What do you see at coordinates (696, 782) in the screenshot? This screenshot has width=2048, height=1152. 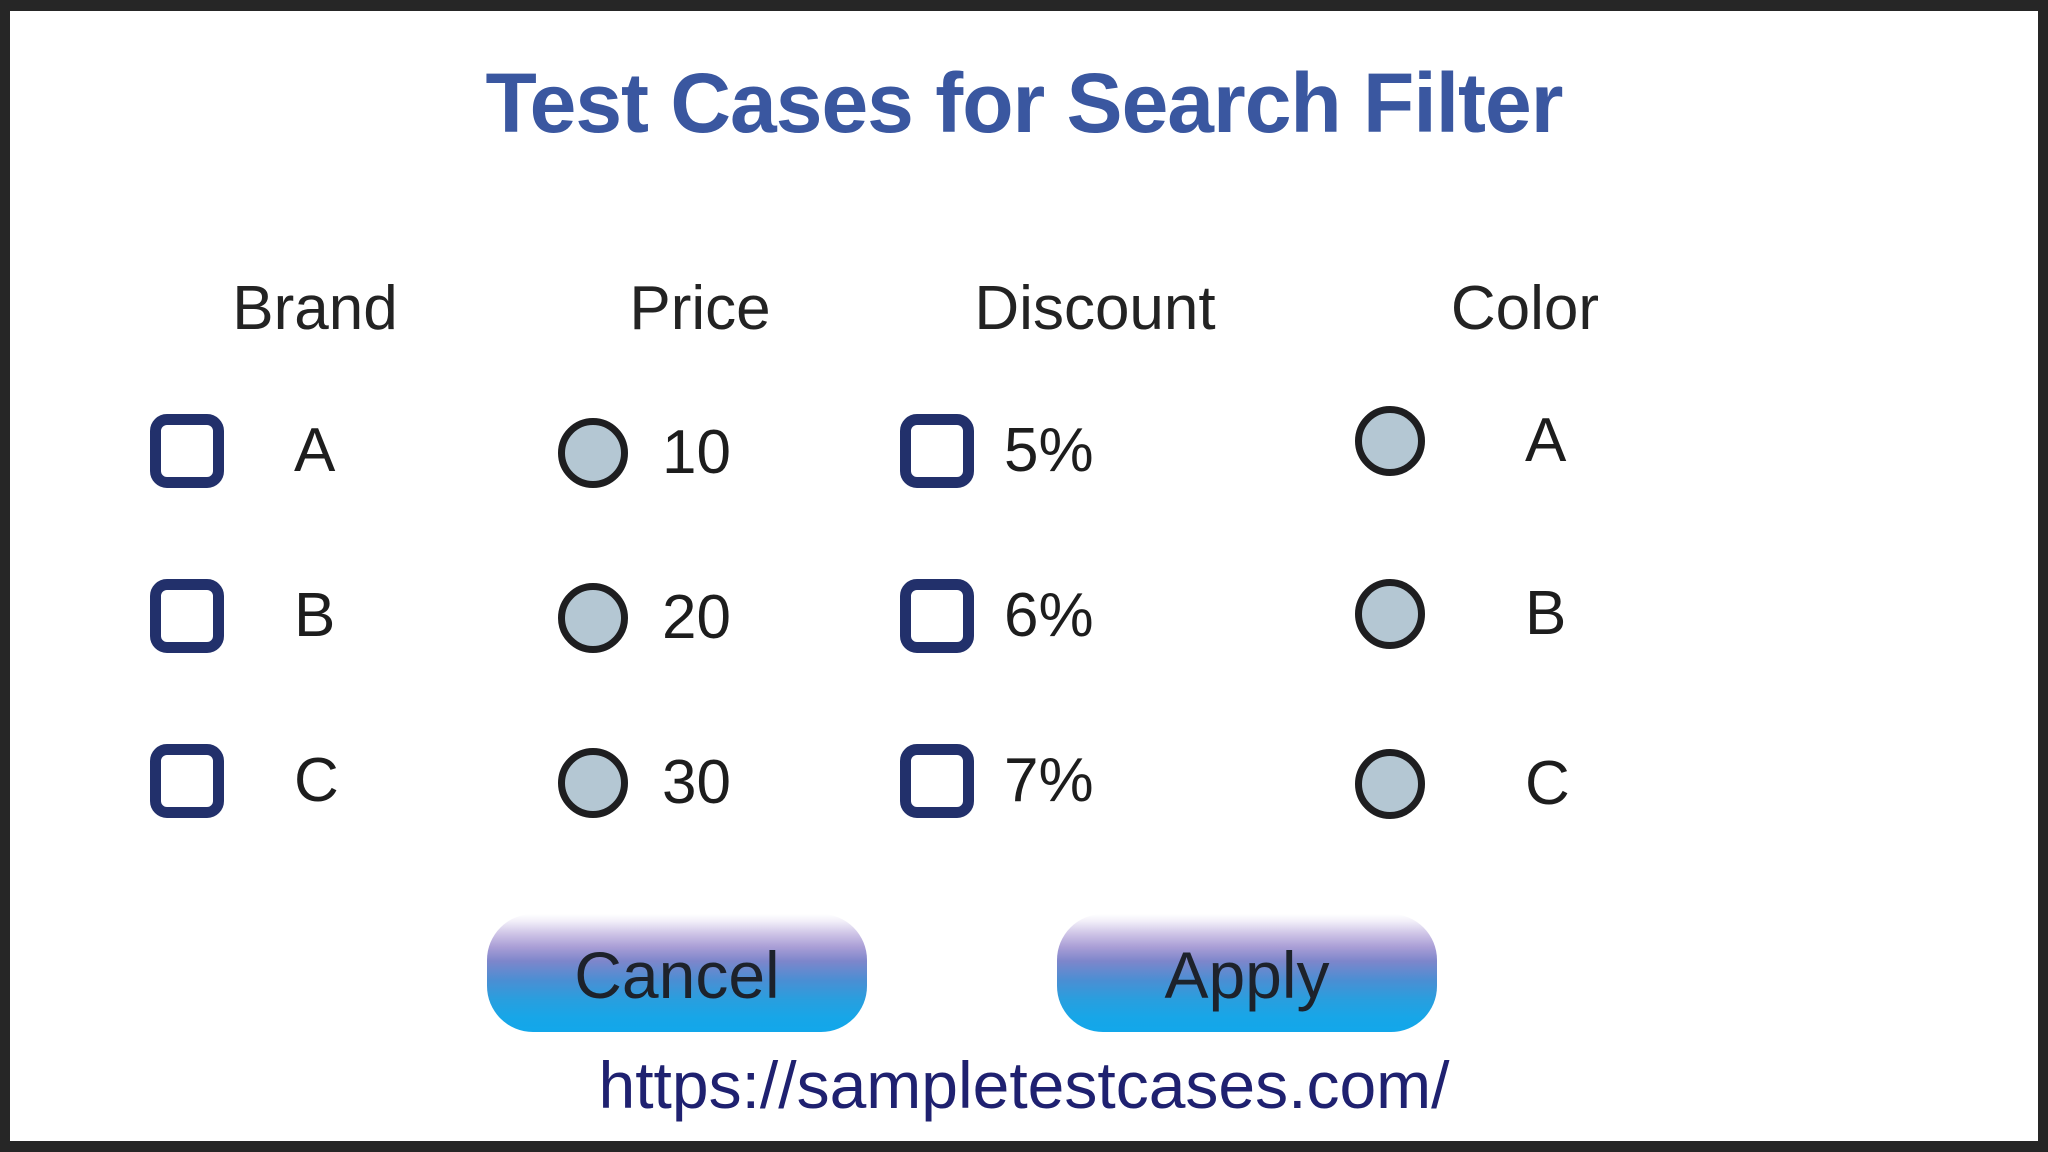 I see `filter-option-label: 30` at bounding box center [696, 782].